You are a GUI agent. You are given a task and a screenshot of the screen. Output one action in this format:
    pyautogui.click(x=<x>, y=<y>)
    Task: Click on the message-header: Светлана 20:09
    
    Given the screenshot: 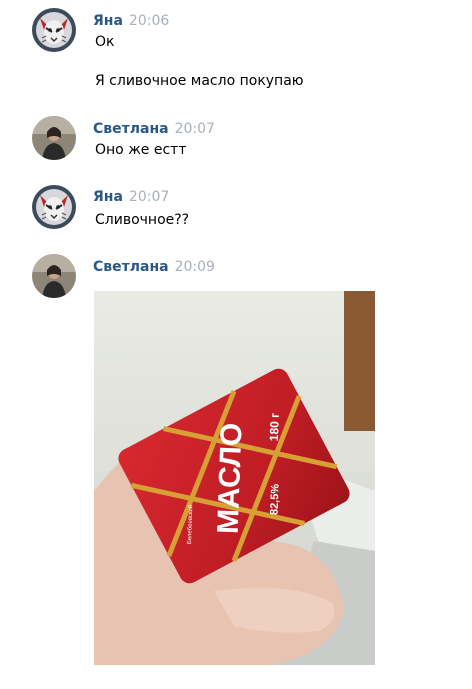 What is the action you would take?
    pyautogui.click(x=154, y=267)
    